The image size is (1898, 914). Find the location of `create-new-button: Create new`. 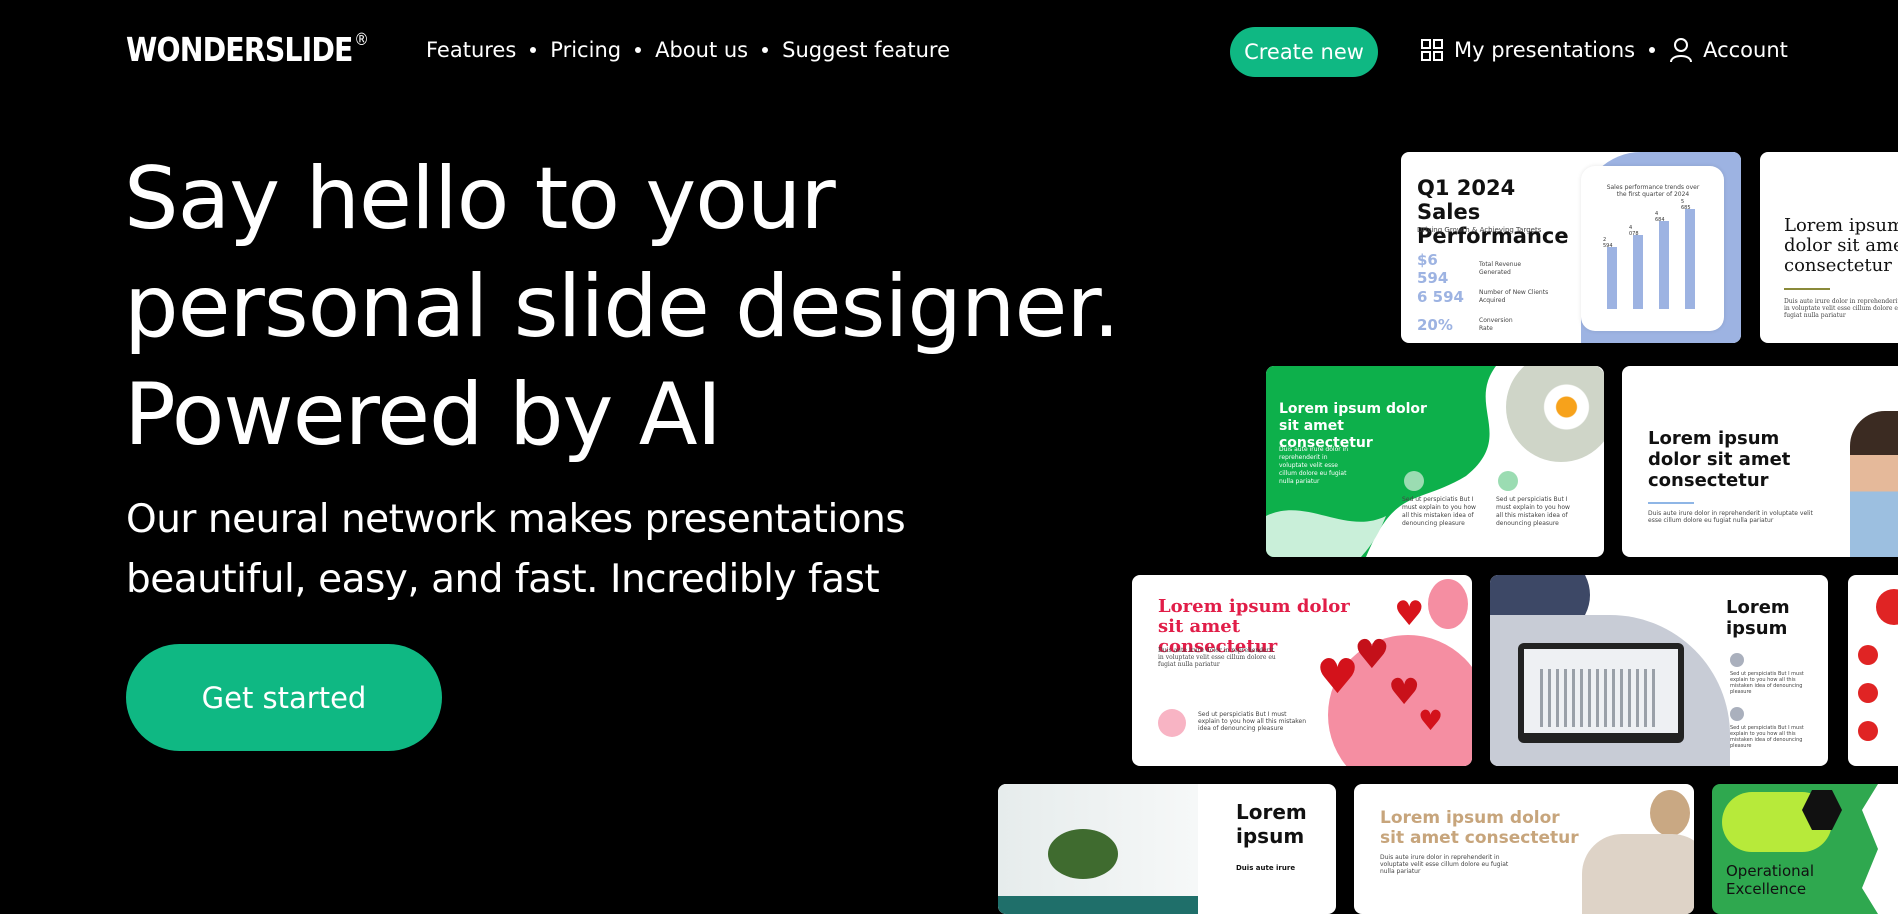

create-new-button: Create new is located at coordinates (1304, 52).